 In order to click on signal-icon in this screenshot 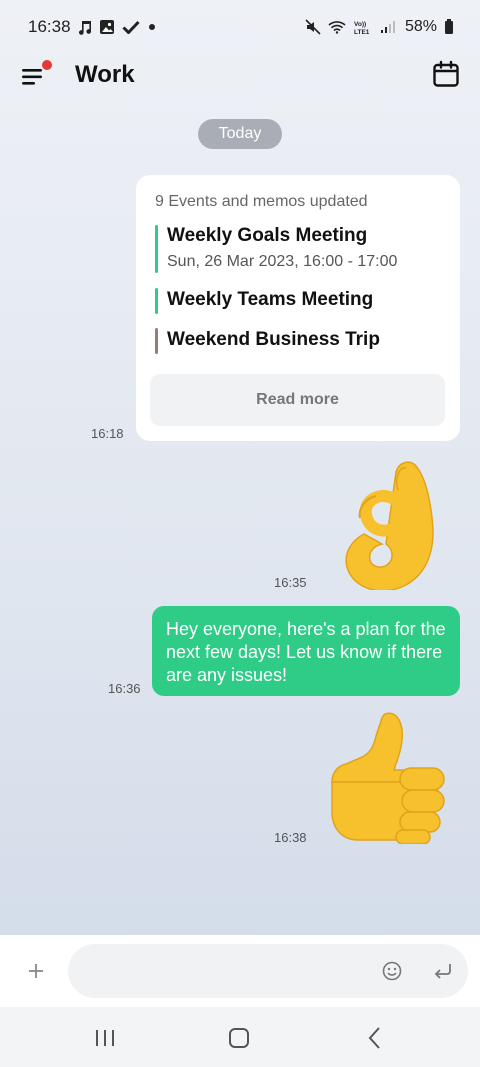, I will do `click(388, 27)`.